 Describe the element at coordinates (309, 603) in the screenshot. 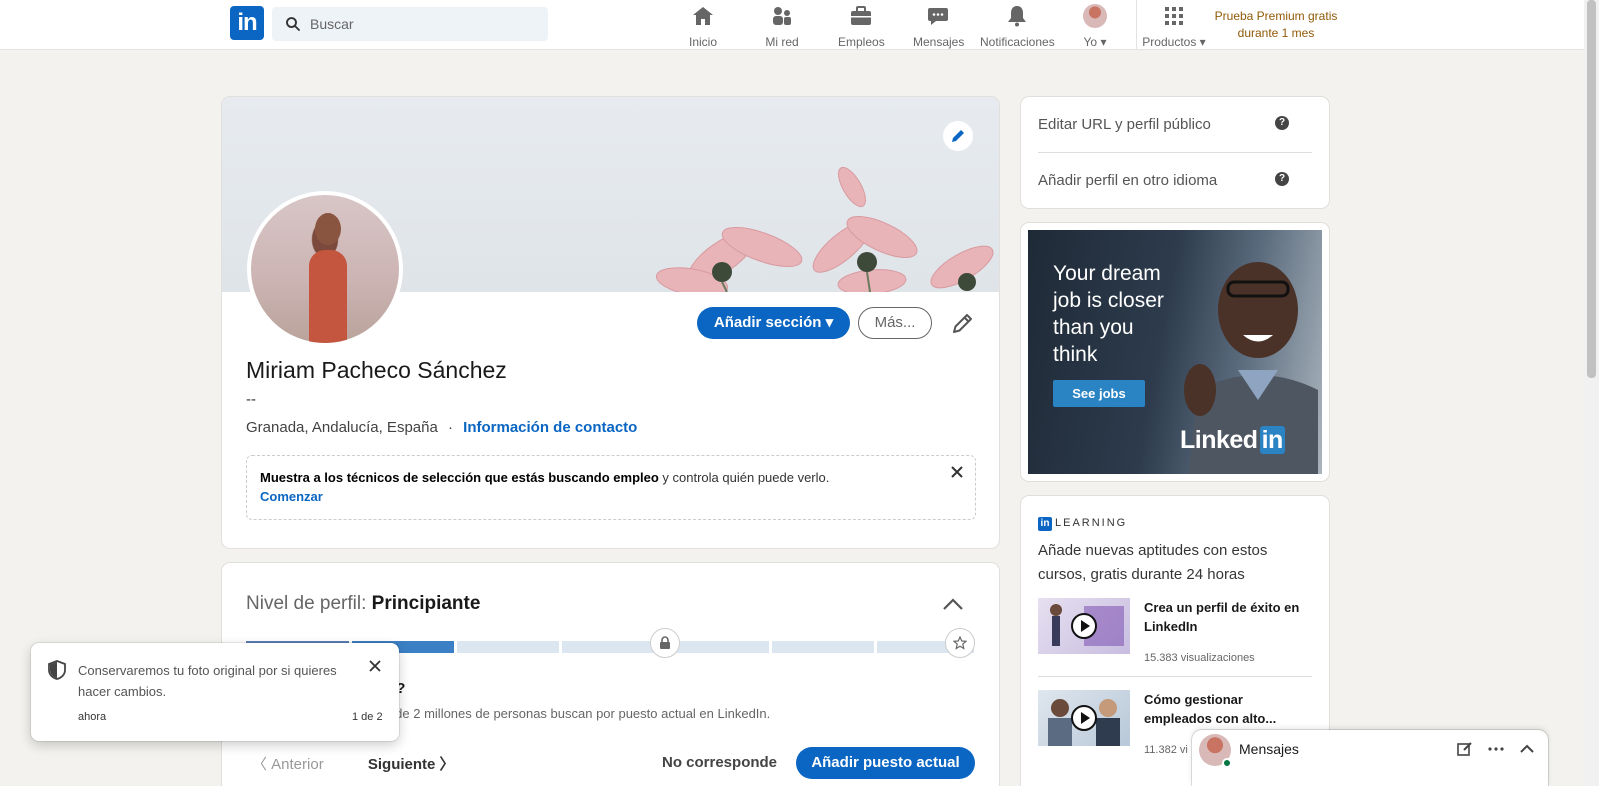

I see `level-prefix: Nivel de perfil:` at that location.